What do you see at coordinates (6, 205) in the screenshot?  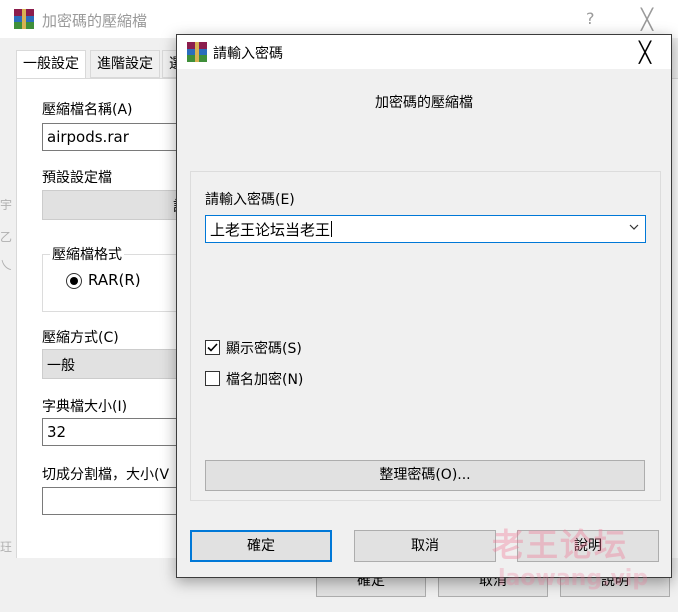 I see `clipped-text: 宇` at bounding box center [6, 205].